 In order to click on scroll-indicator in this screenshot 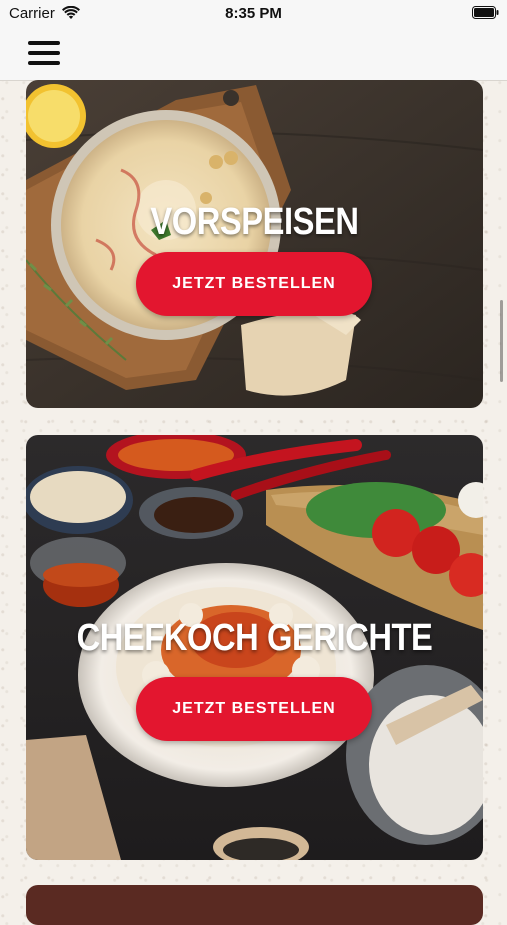, I will do `click(501, 341)`.